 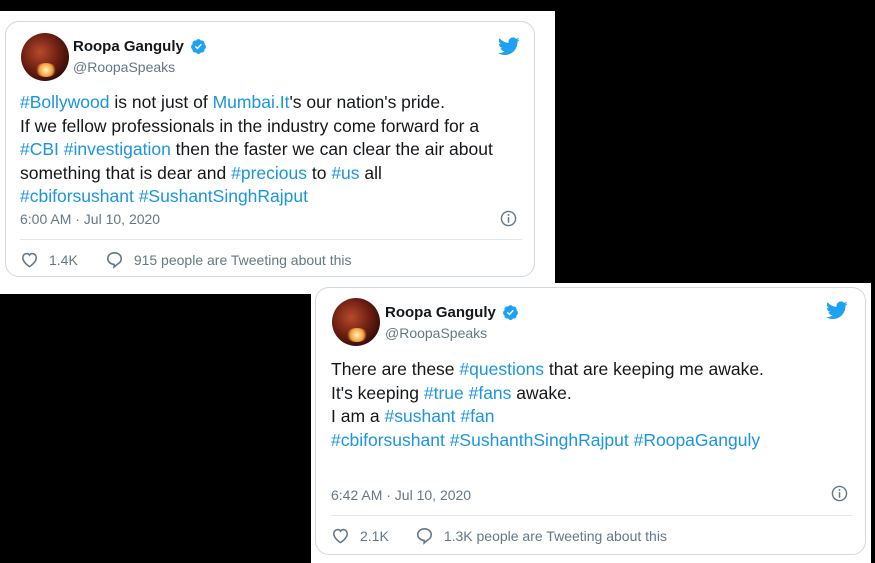 I want to click on text-segment: that are keeping me awake., so click(x=654, y=369).